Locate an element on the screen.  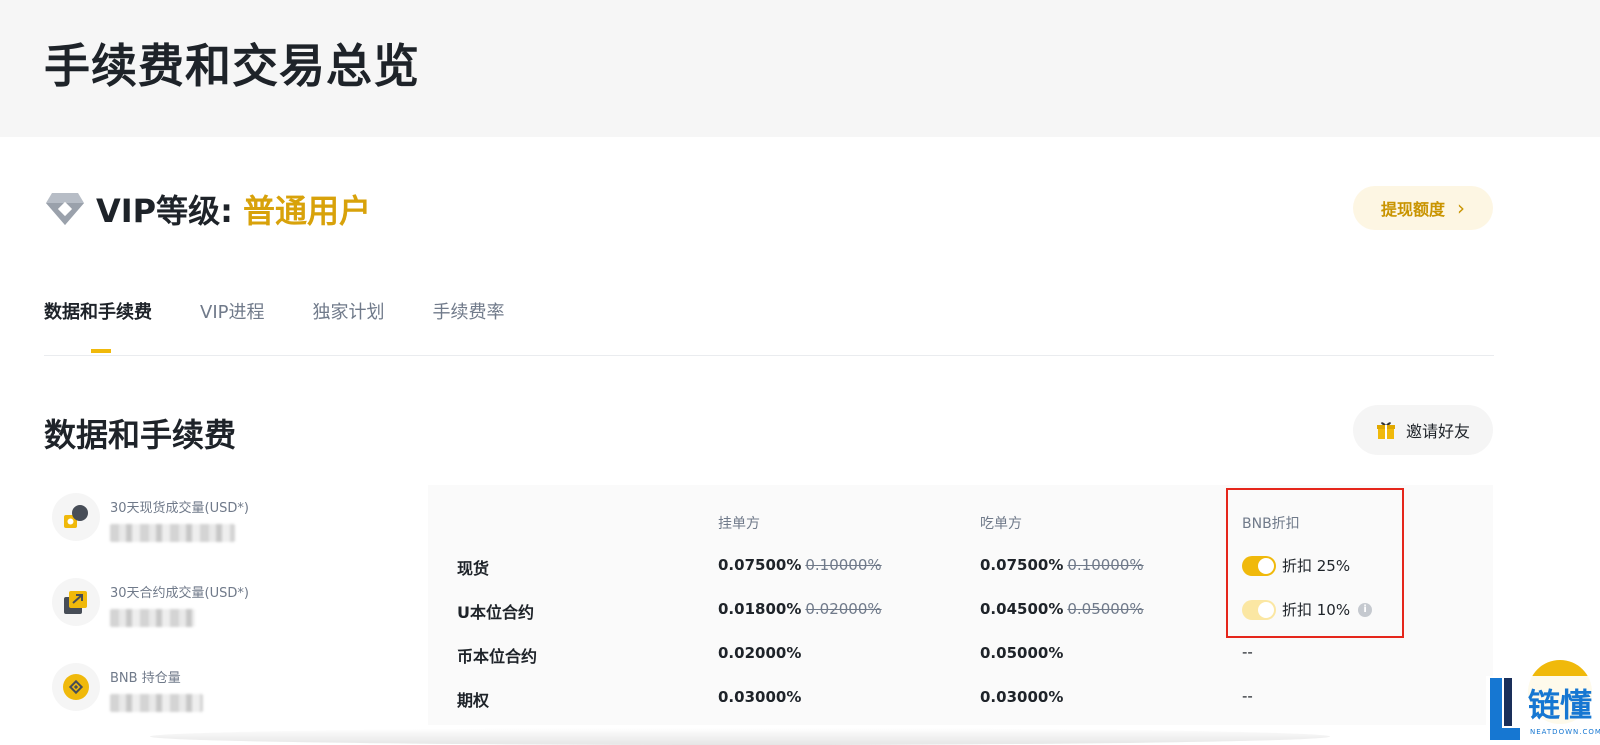
scroll-shadow is located at coordinates (740, 736).